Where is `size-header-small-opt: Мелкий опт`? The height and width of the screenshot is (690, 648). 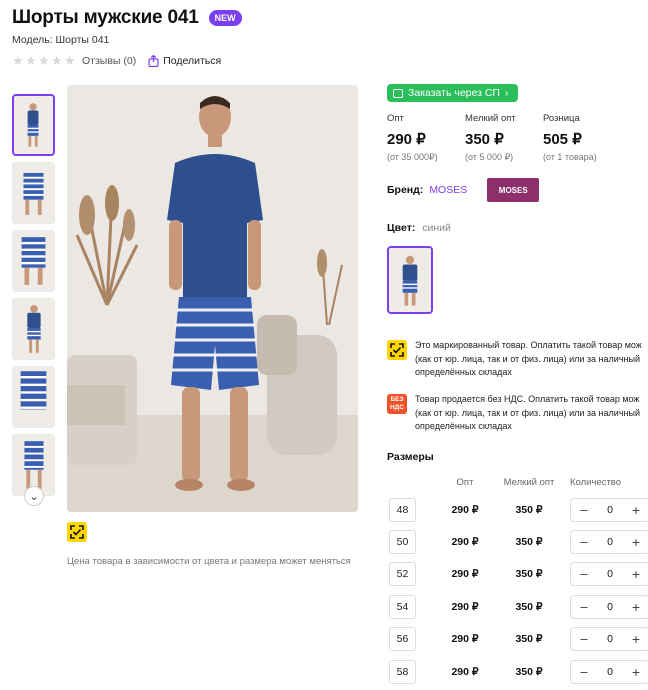
size-header-small-opt: Мелкий опт is located at coordinates (529, 482).